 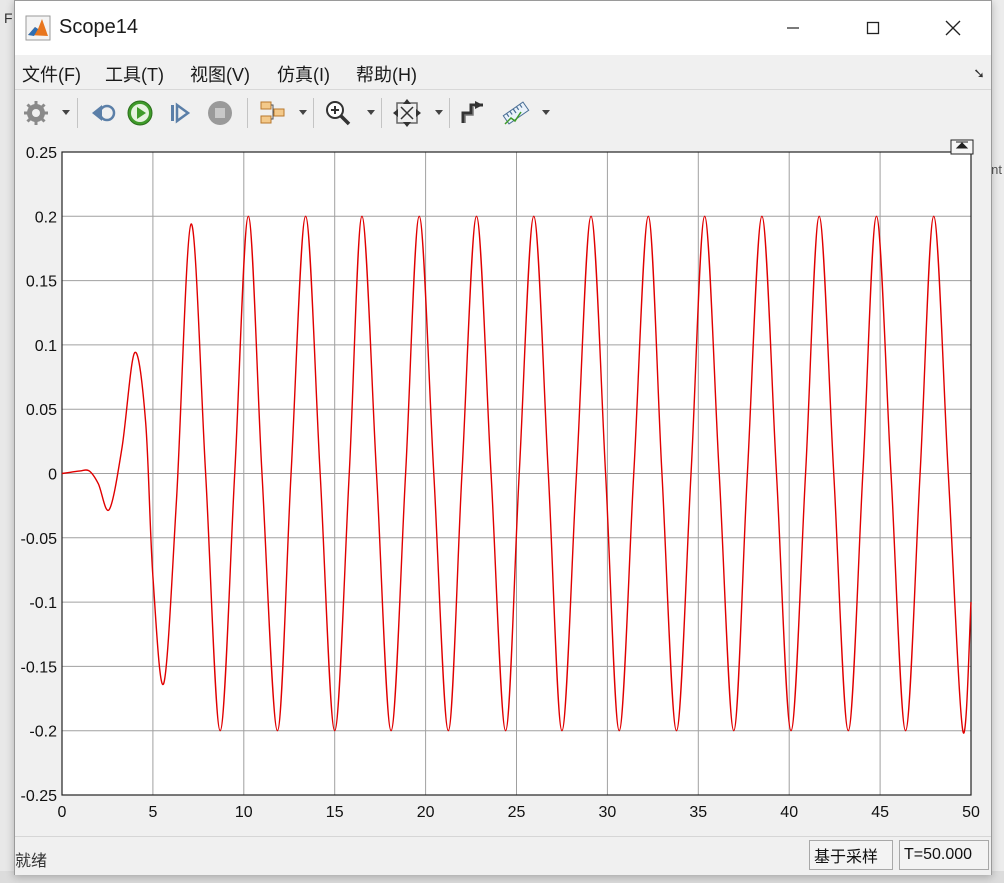 I want to click on y-tick-label: 0.05, so click(x=41, y=410).